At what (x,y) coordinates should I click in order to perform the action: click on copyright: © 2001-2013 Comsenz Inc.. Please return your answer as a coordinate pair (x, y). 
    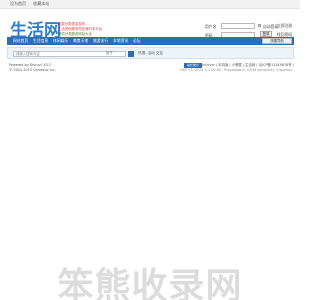
    Looking at the image, I should click on (32, 70).